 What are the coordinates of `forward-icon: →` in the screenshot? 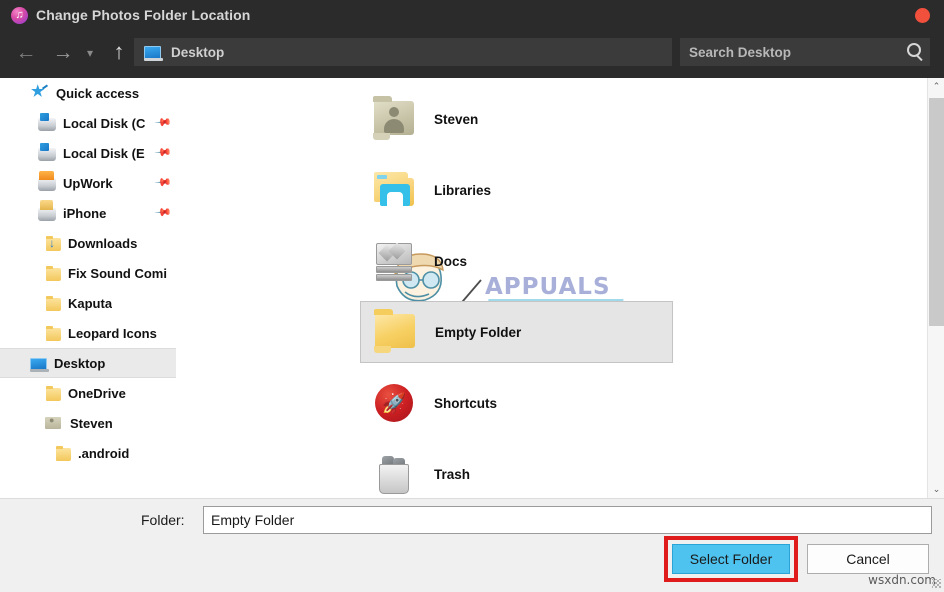 It's located at (63, 53).